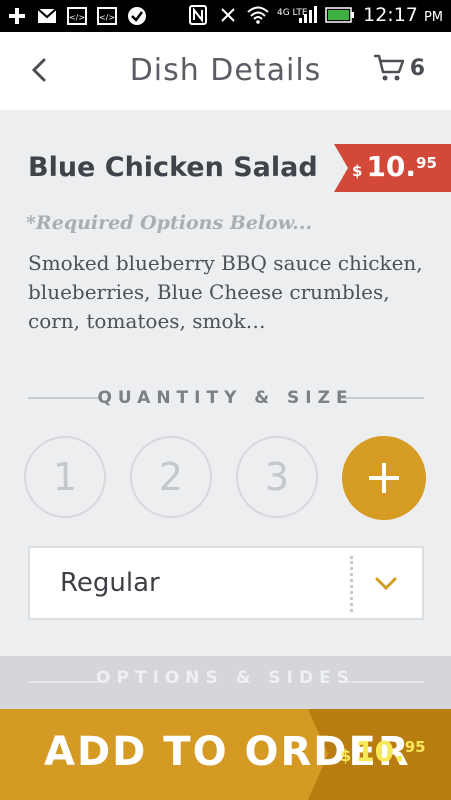 Image resolution: width=451 pixels, height=800 pixels. Describe the element at coordinates (47, 16) in the screenshot. I see `gmail-icon` at that location.